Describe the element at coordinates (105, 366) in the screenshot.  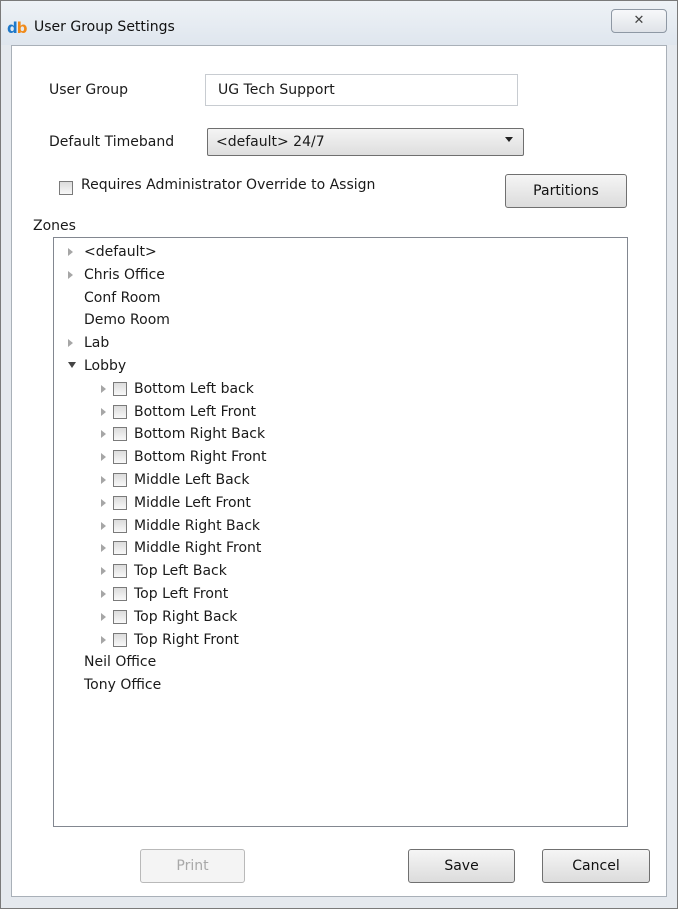
I see `zone-label: Lobby` at that location.